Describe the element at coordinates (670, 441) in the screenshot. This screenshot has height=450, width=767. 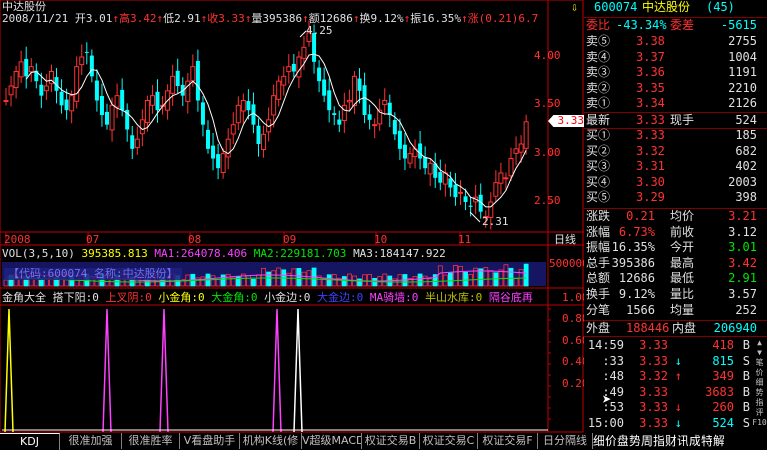
I see `indicator-tab: 财` at that location.